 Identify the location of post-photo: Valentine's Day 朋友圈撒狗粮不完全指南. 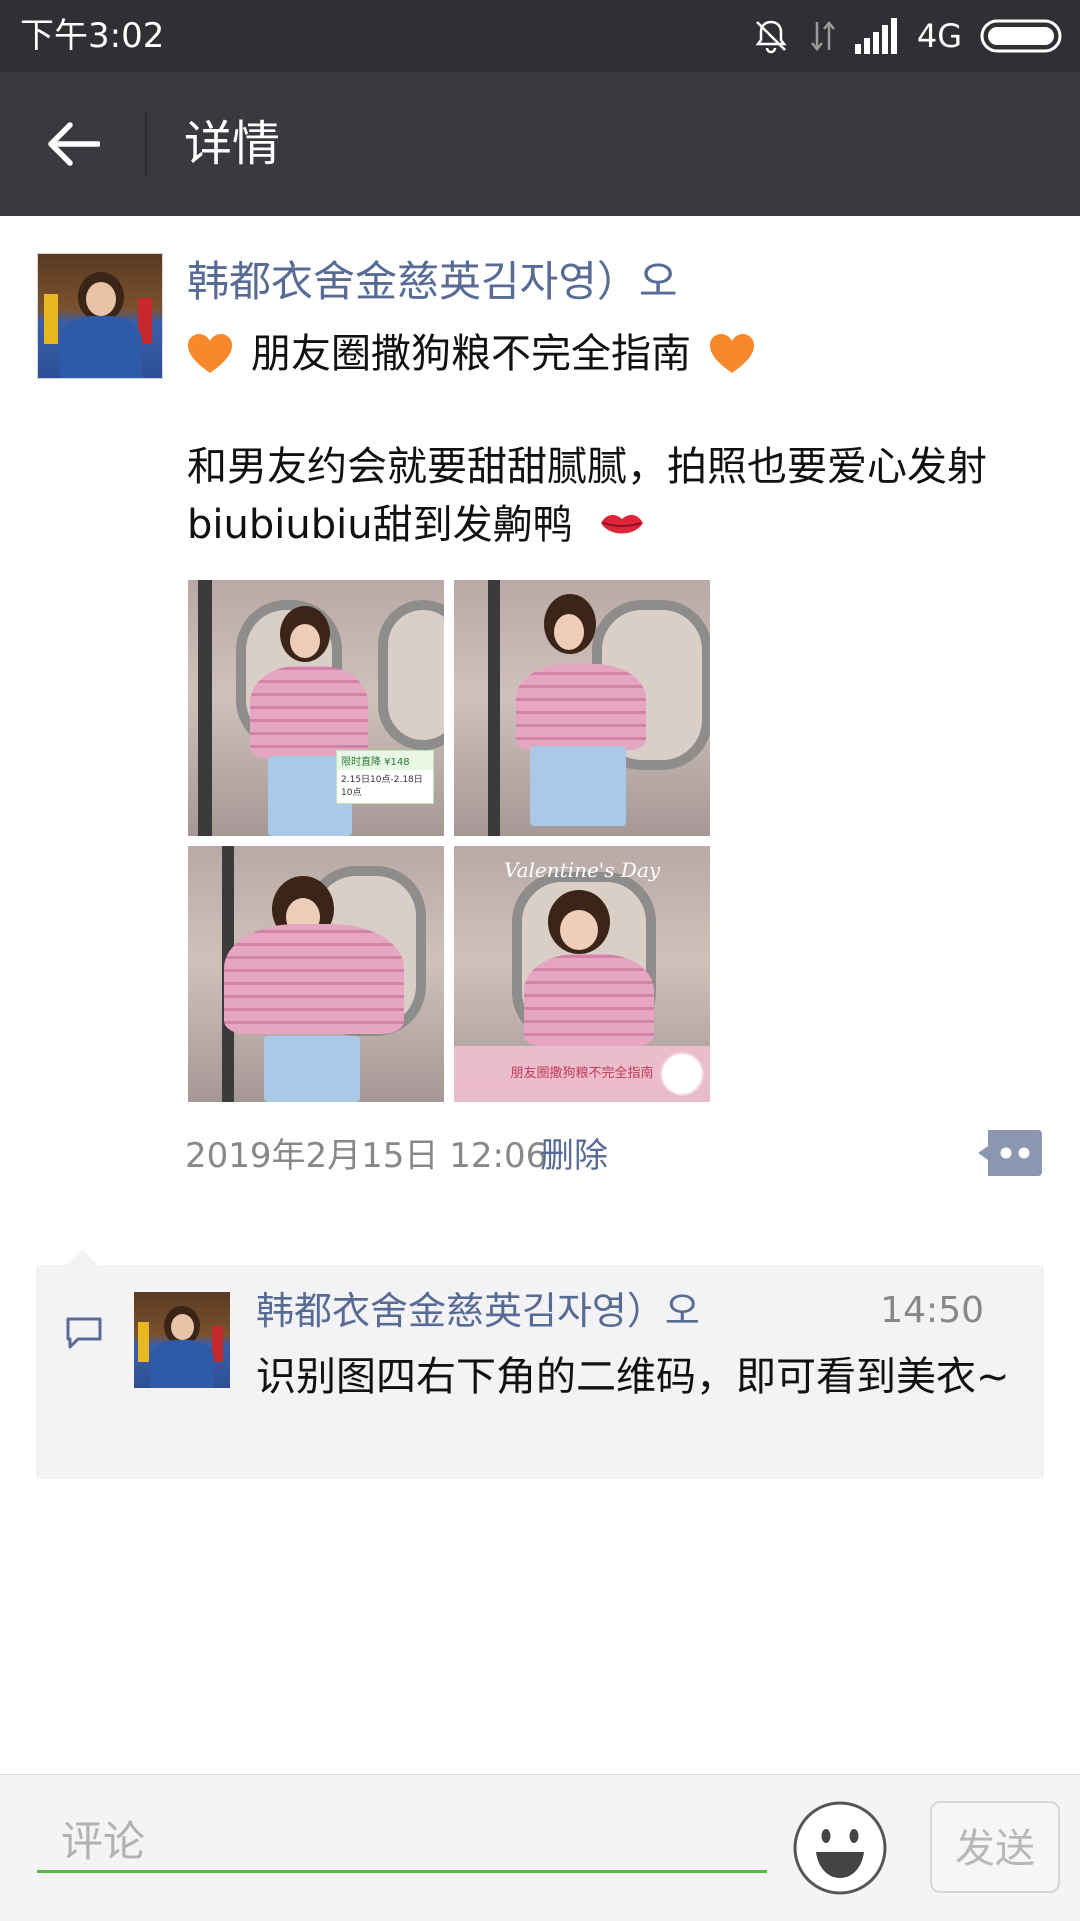
(582, 974).